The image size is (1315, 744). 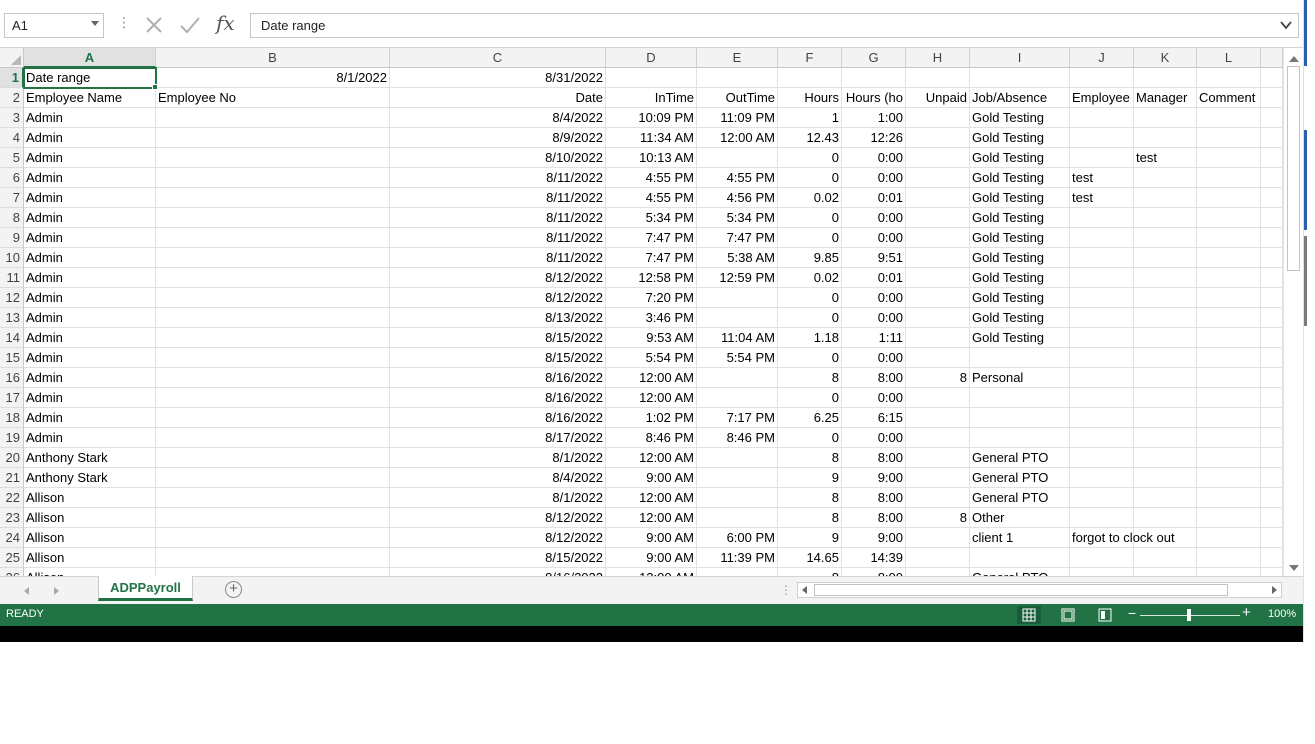 What do you see at coordinates (810, 418) in the screenshot?
I see `cell-f18: 6.25` at bounding box center [810, 418].